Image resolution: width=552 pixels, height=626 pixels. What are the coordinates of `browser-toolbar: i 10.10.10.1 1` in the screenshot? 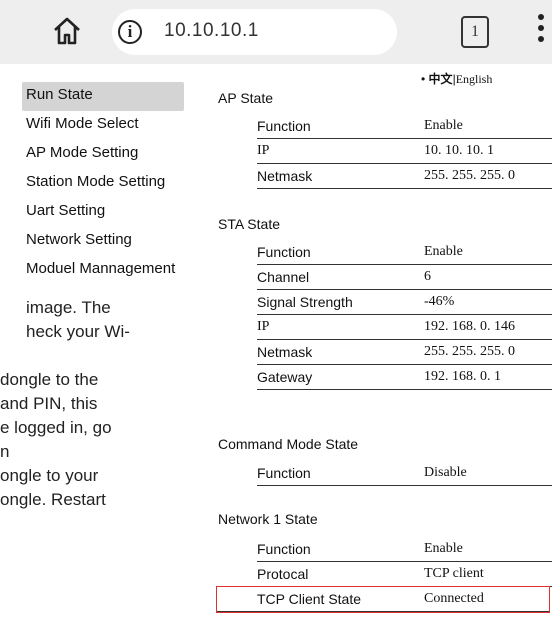 It's located at (276, 32).